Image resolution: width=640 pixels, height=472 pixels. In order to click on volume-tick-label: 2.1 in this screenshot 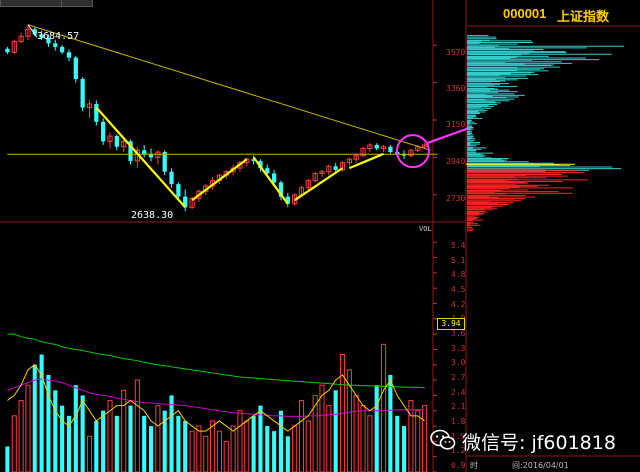, I will do `click(458, 406)`.